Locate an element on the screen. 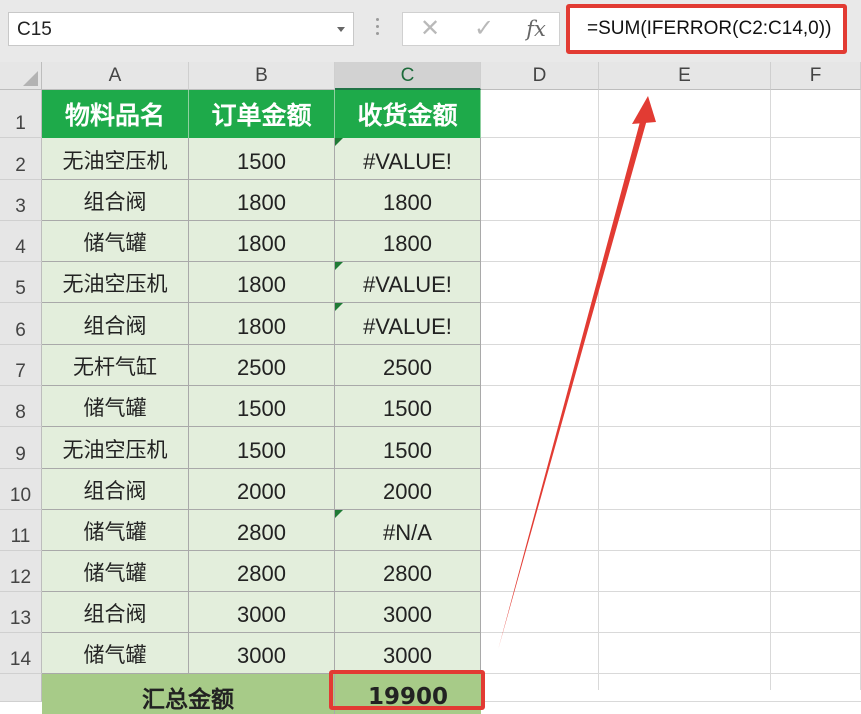 Image resolution: width=861 pixels, height=714 pixels. callout-arrow-icon is located at coordinates (577, 373).